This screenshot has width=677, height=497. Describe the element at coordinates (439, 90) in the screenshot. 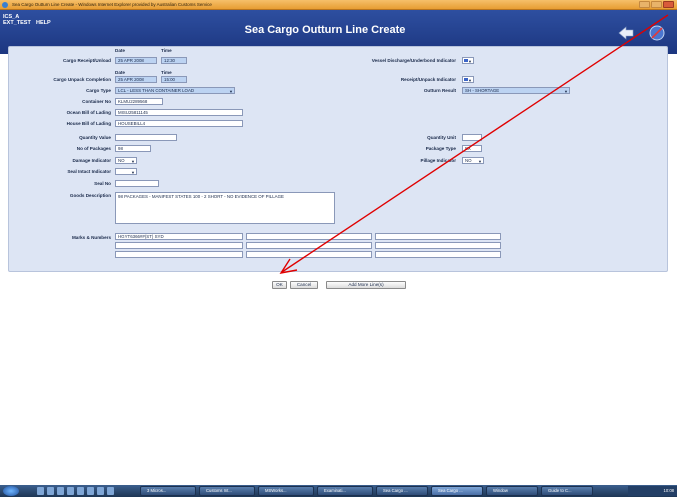

I see `outturn-result-label: Outturn Result` at that location.